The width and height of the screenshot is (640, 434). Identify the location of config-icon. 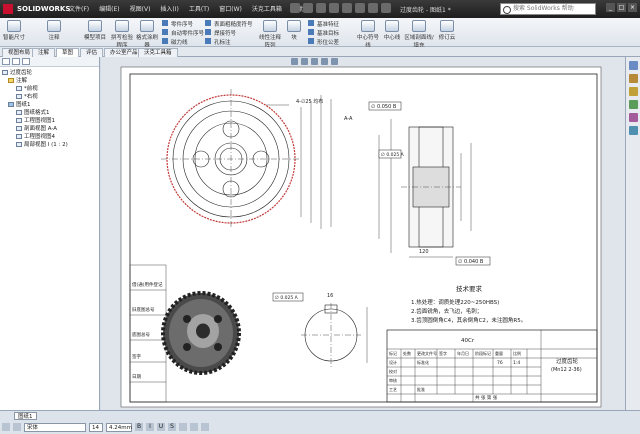
(26, 61).